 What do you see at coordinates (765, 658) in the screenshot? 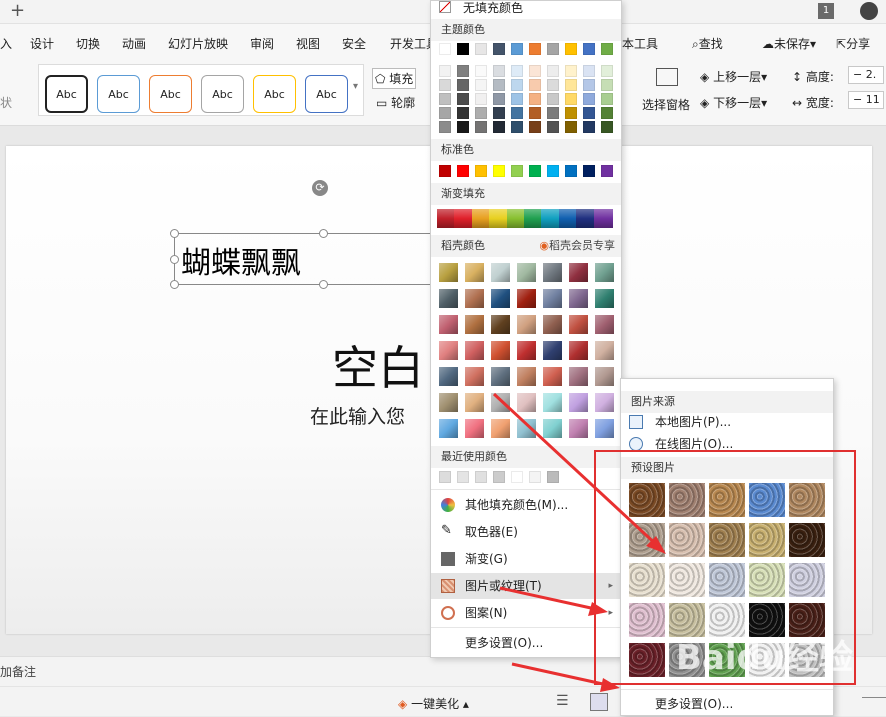
I see `baidu-watermark: Baidu经验` at bounding box center [765, 658].